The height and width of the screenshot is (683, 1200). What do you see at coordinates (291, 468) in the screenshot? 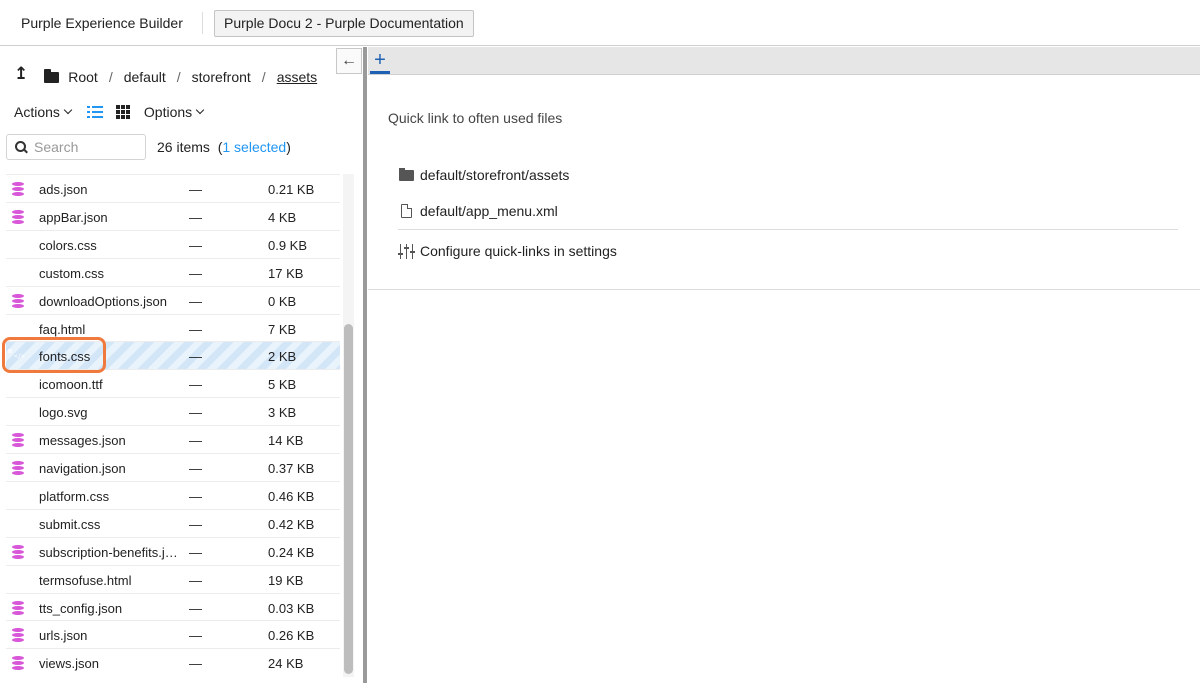
I see `file-size: 0.37 KB` at bounding box center [291, 468].